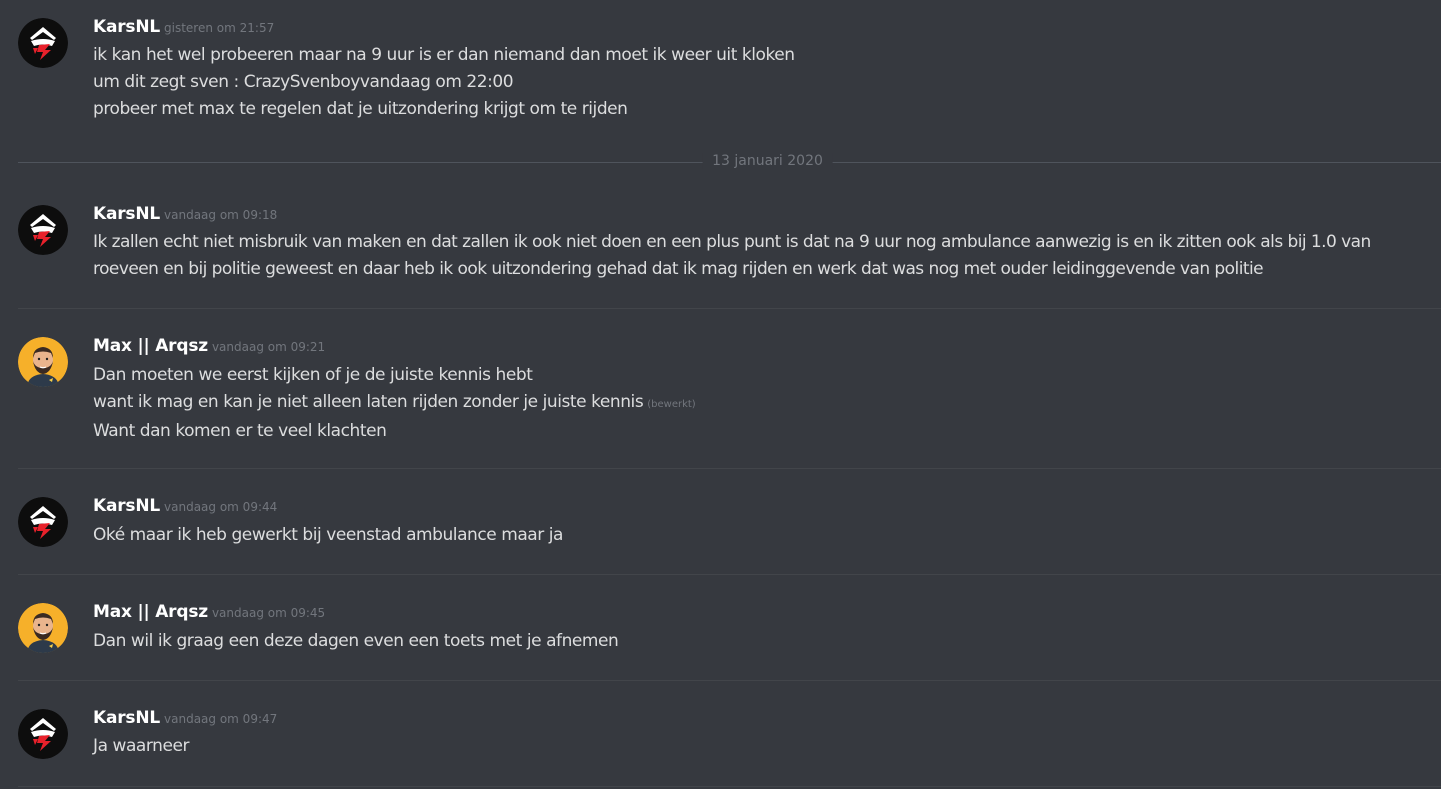 Image resolution: width=1441 pixels, height=789 pixels. Describe the element at coordinates (268, 347) in the screenshot. I see `message-timestamp: vandaag om 09:21` at that location.